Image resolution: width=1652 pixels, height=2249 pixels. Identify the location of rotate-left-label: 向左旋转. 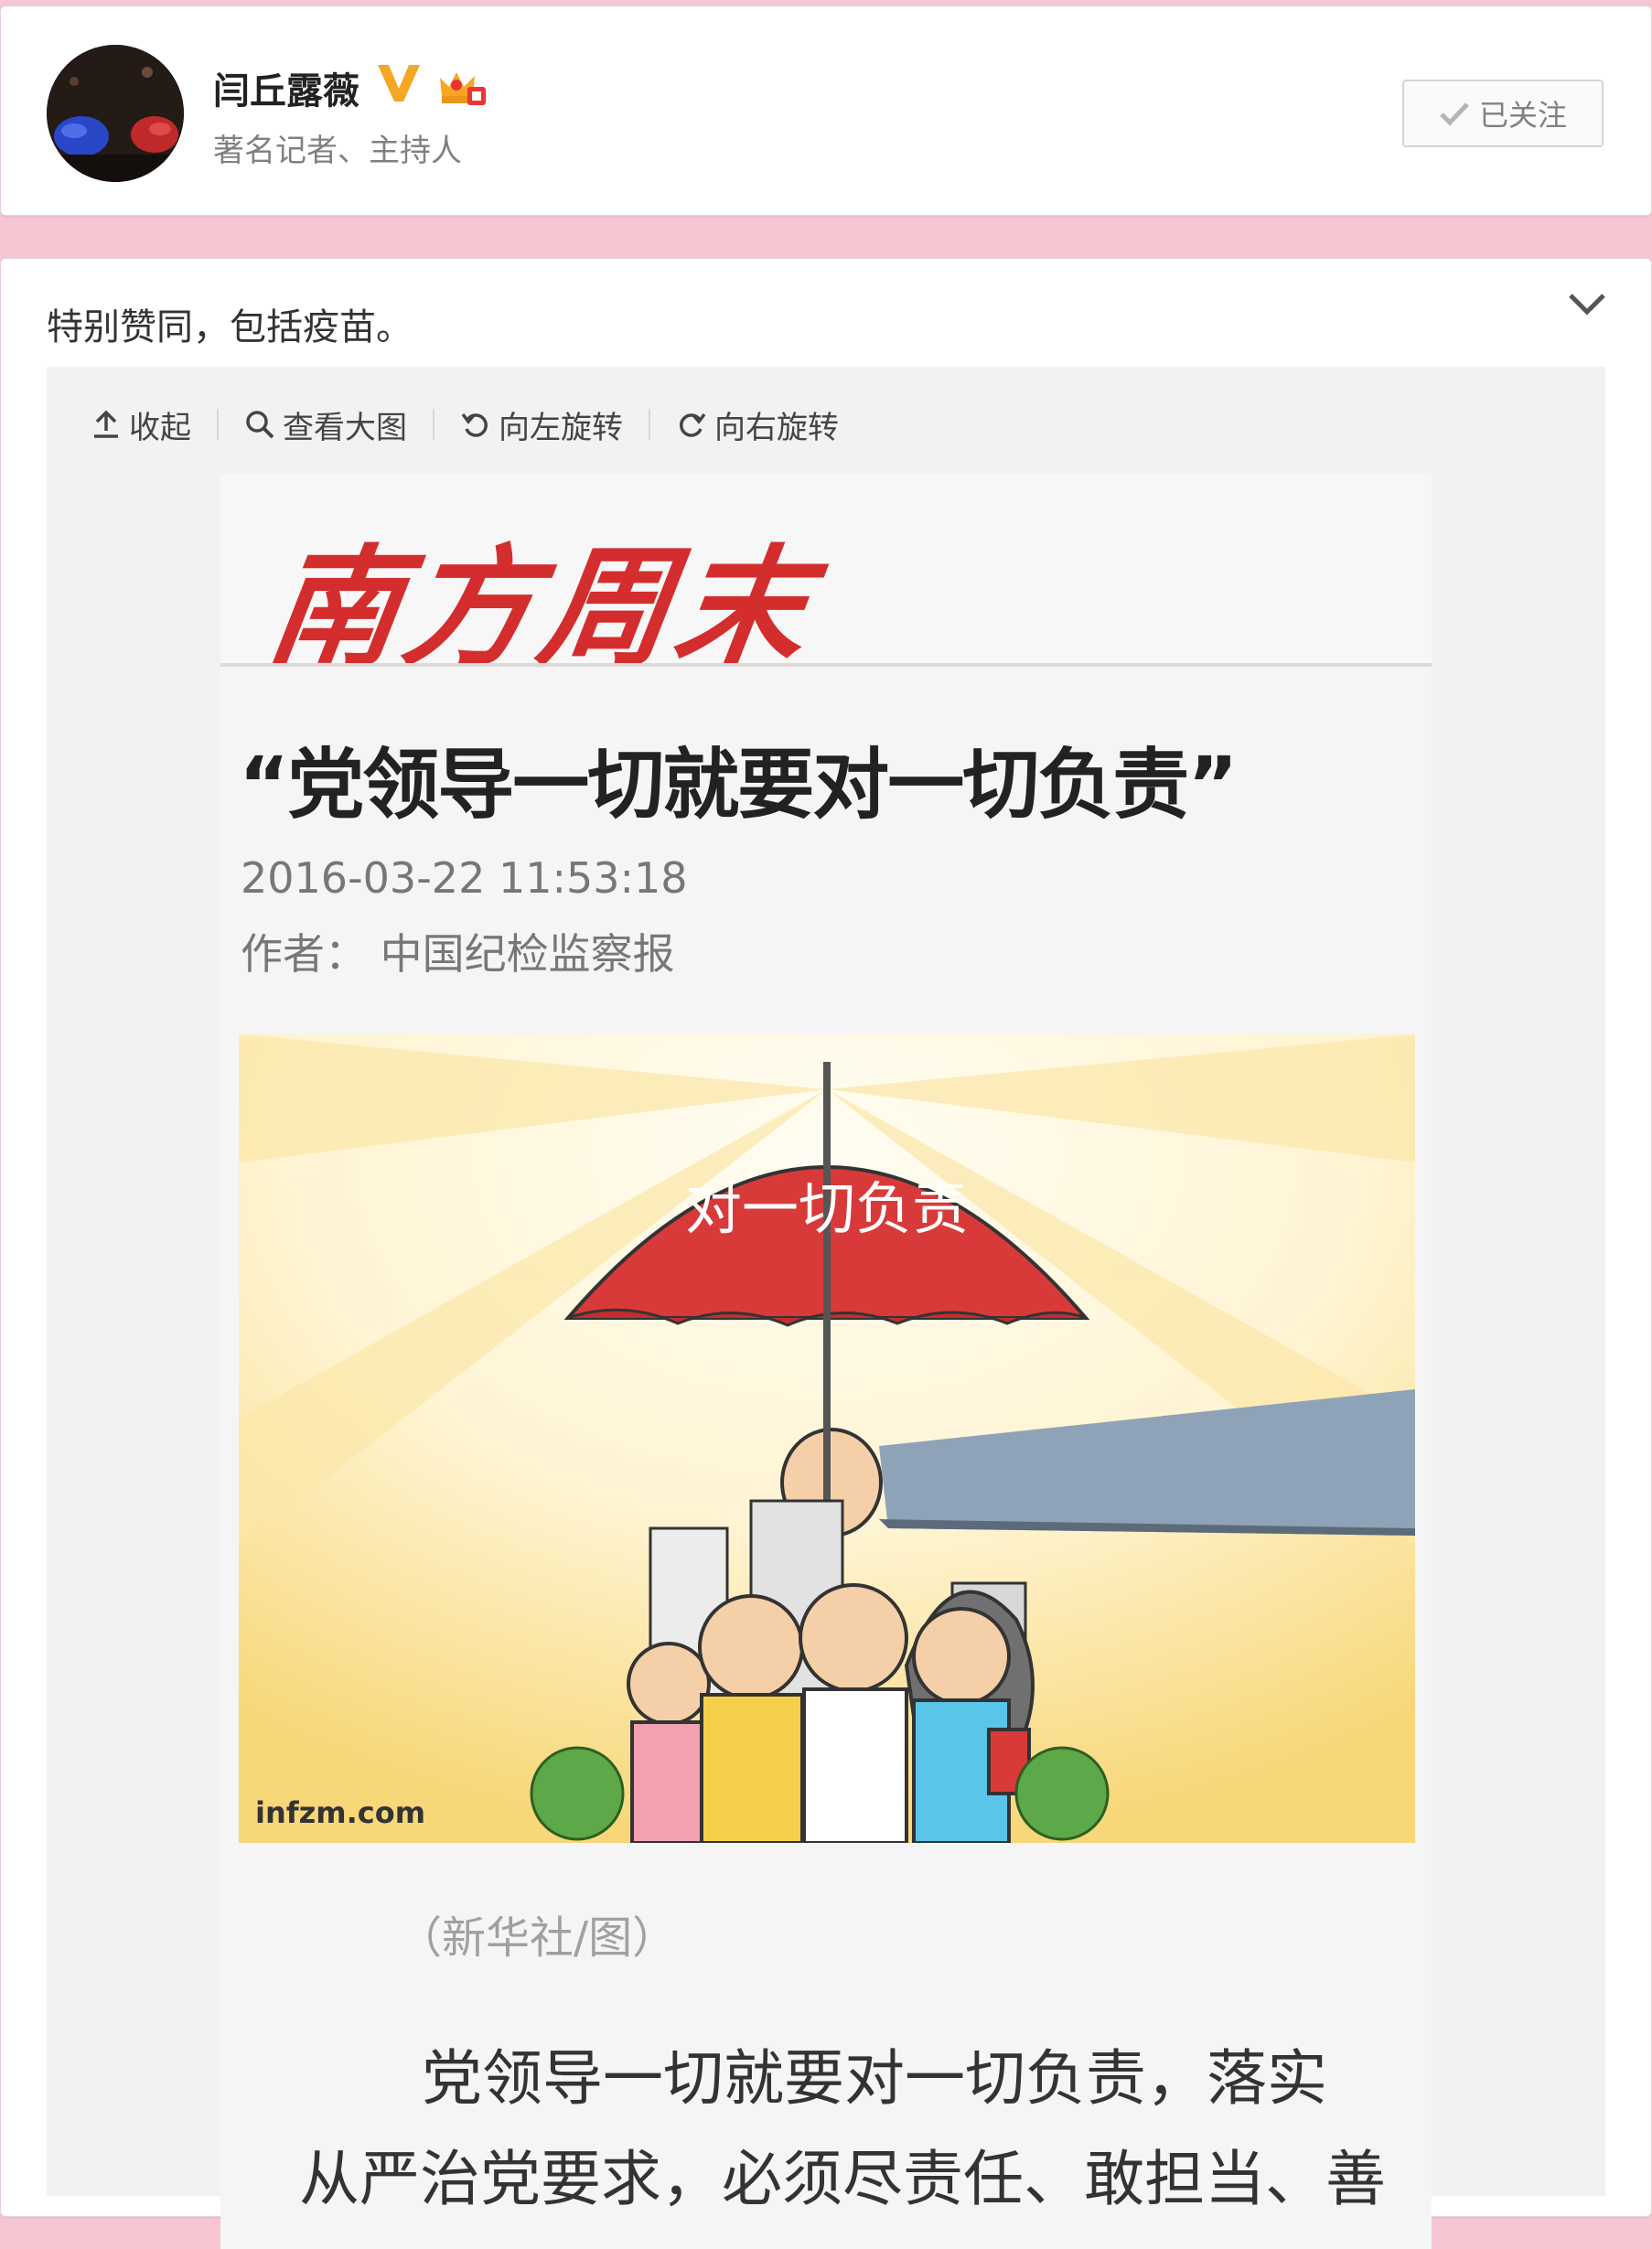
(561, 428).